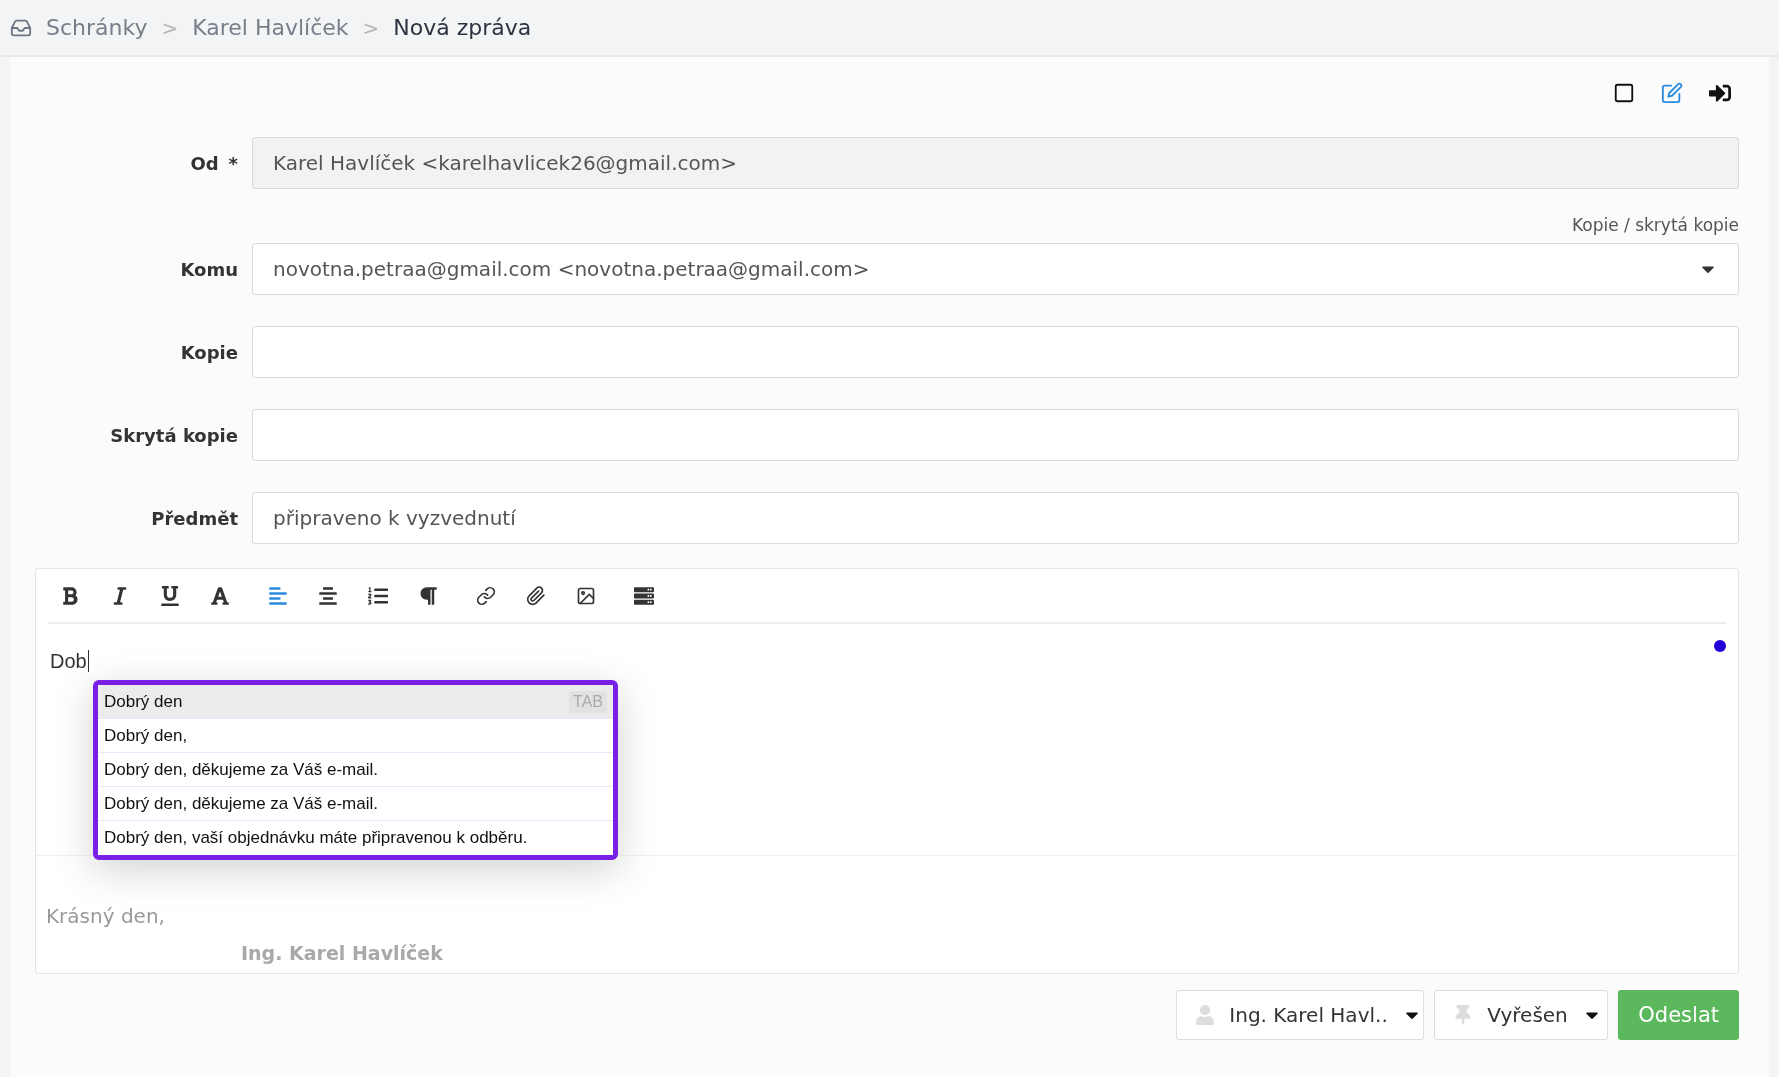 This screenshot has height=1077, width=1779. What do you see at coordinates (328, 595) in the screenshot?
I see `align-center-icon` at bounding box center [328, 595].